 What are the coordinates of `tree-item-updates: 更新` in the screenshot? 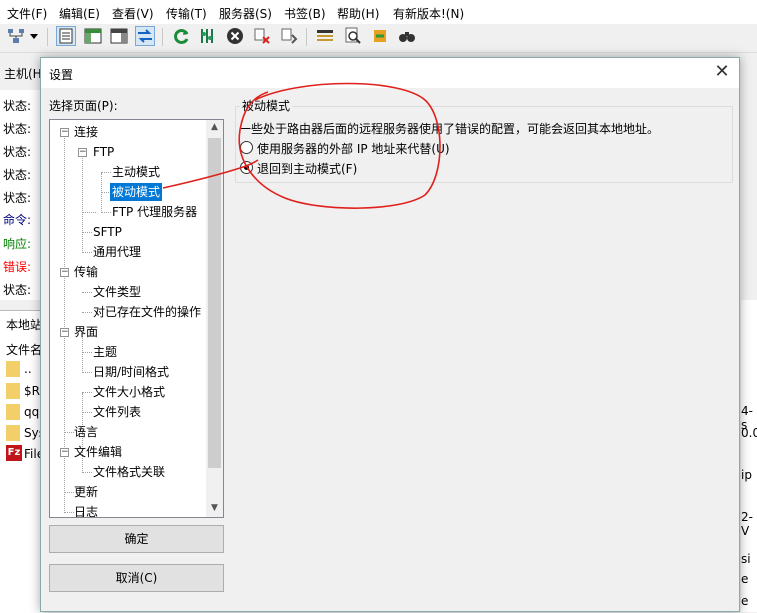 It's located at (86, 492).